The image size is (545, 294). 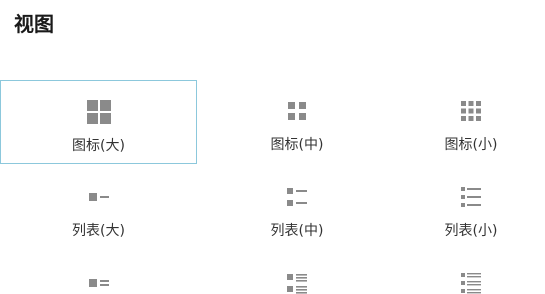 What do you see at coordinates (98, 146) in the screenshot?
I see `view-option-label: 图标(大)` at bounding box center [98, 146].